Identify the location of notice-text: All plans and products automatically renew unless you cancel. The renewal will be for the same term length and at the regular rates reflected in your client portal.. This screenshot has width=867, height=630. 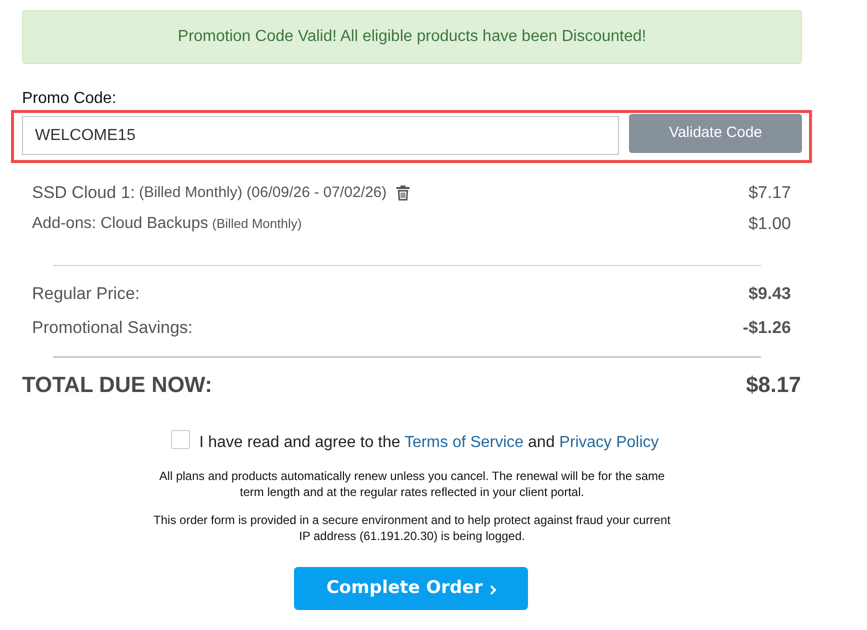
(412, 484).